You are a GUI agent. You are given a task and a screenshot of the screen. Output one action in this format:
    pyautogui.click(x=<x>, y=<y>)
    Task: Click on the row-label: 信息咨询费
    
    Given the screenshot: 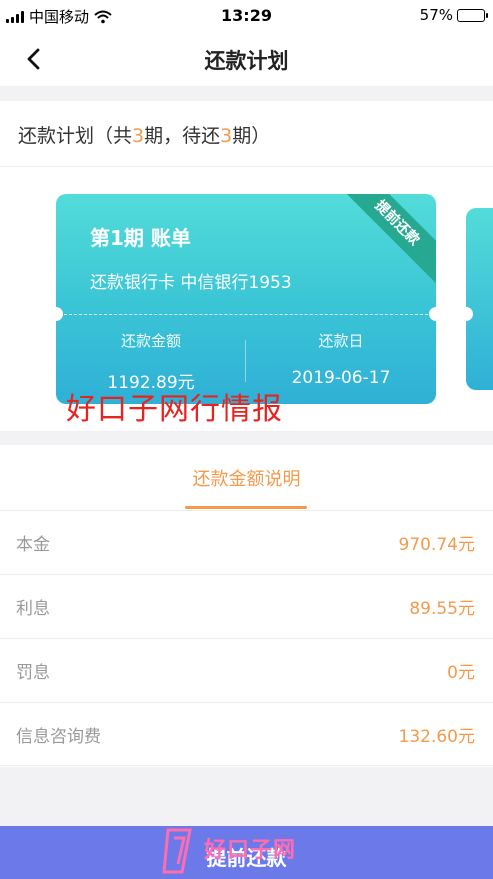 What is the action you would take?
    pyautogui.click(x=58, y=736)
    